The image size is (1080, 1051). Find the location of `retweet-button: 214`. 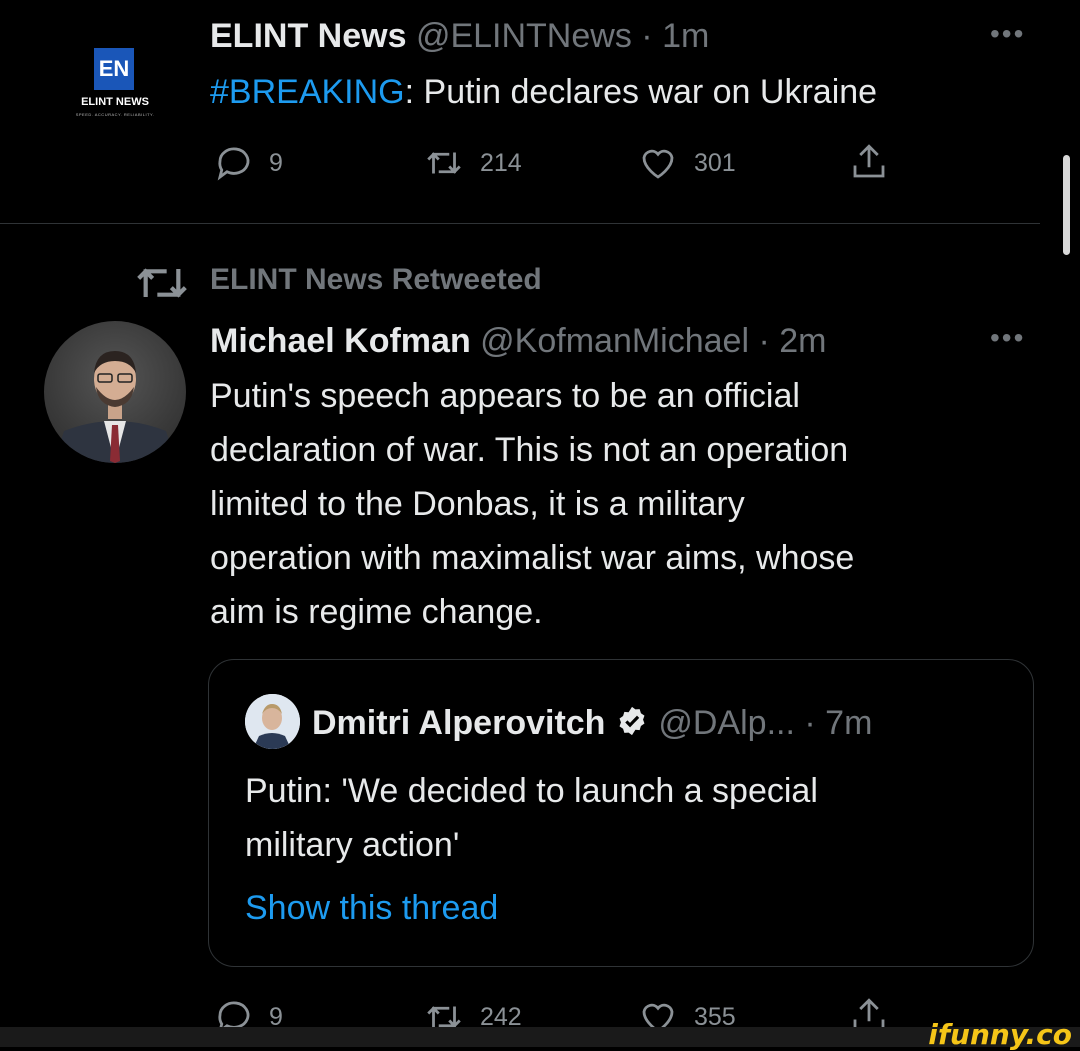

retweet-button: 214 is located at coordinates (472, 163).